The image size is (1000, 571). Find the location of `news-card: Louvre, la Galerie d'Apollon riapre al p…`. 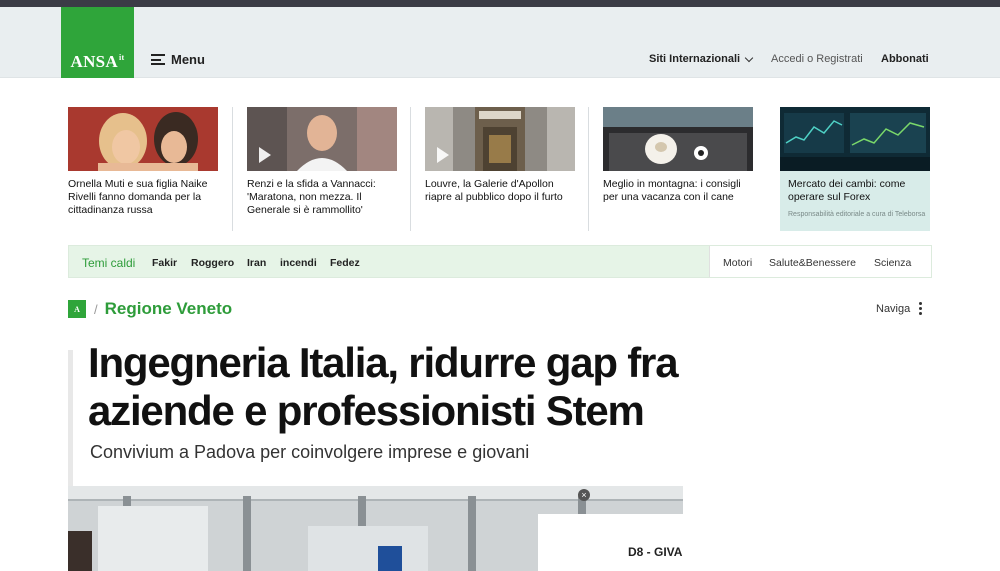

news-card: Louvre, la Galerie d'Apollon riapre al p… is located at coordinates (499, 169).